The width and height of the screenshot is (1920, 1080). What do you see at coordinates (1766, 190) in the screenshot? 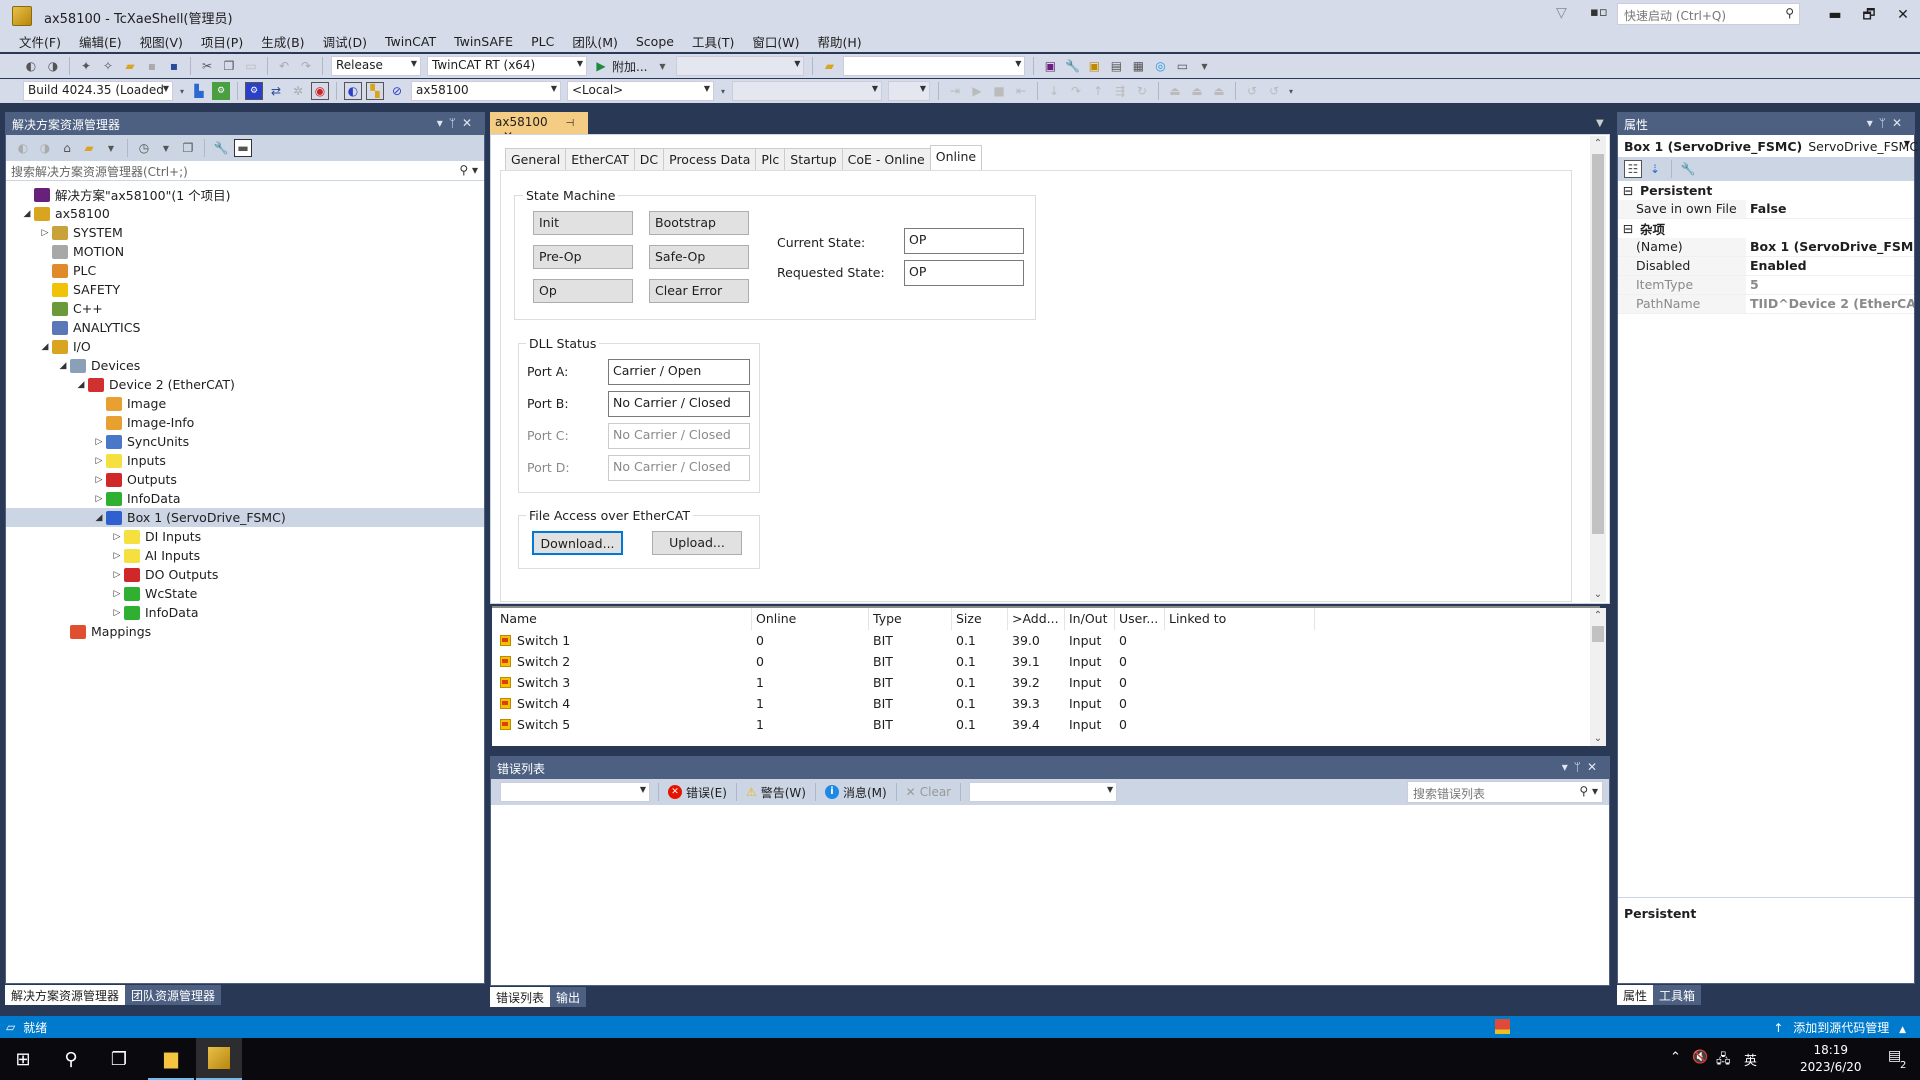
I see `property-category: ⊟ Persistent` at bounding box center [1766, 190].